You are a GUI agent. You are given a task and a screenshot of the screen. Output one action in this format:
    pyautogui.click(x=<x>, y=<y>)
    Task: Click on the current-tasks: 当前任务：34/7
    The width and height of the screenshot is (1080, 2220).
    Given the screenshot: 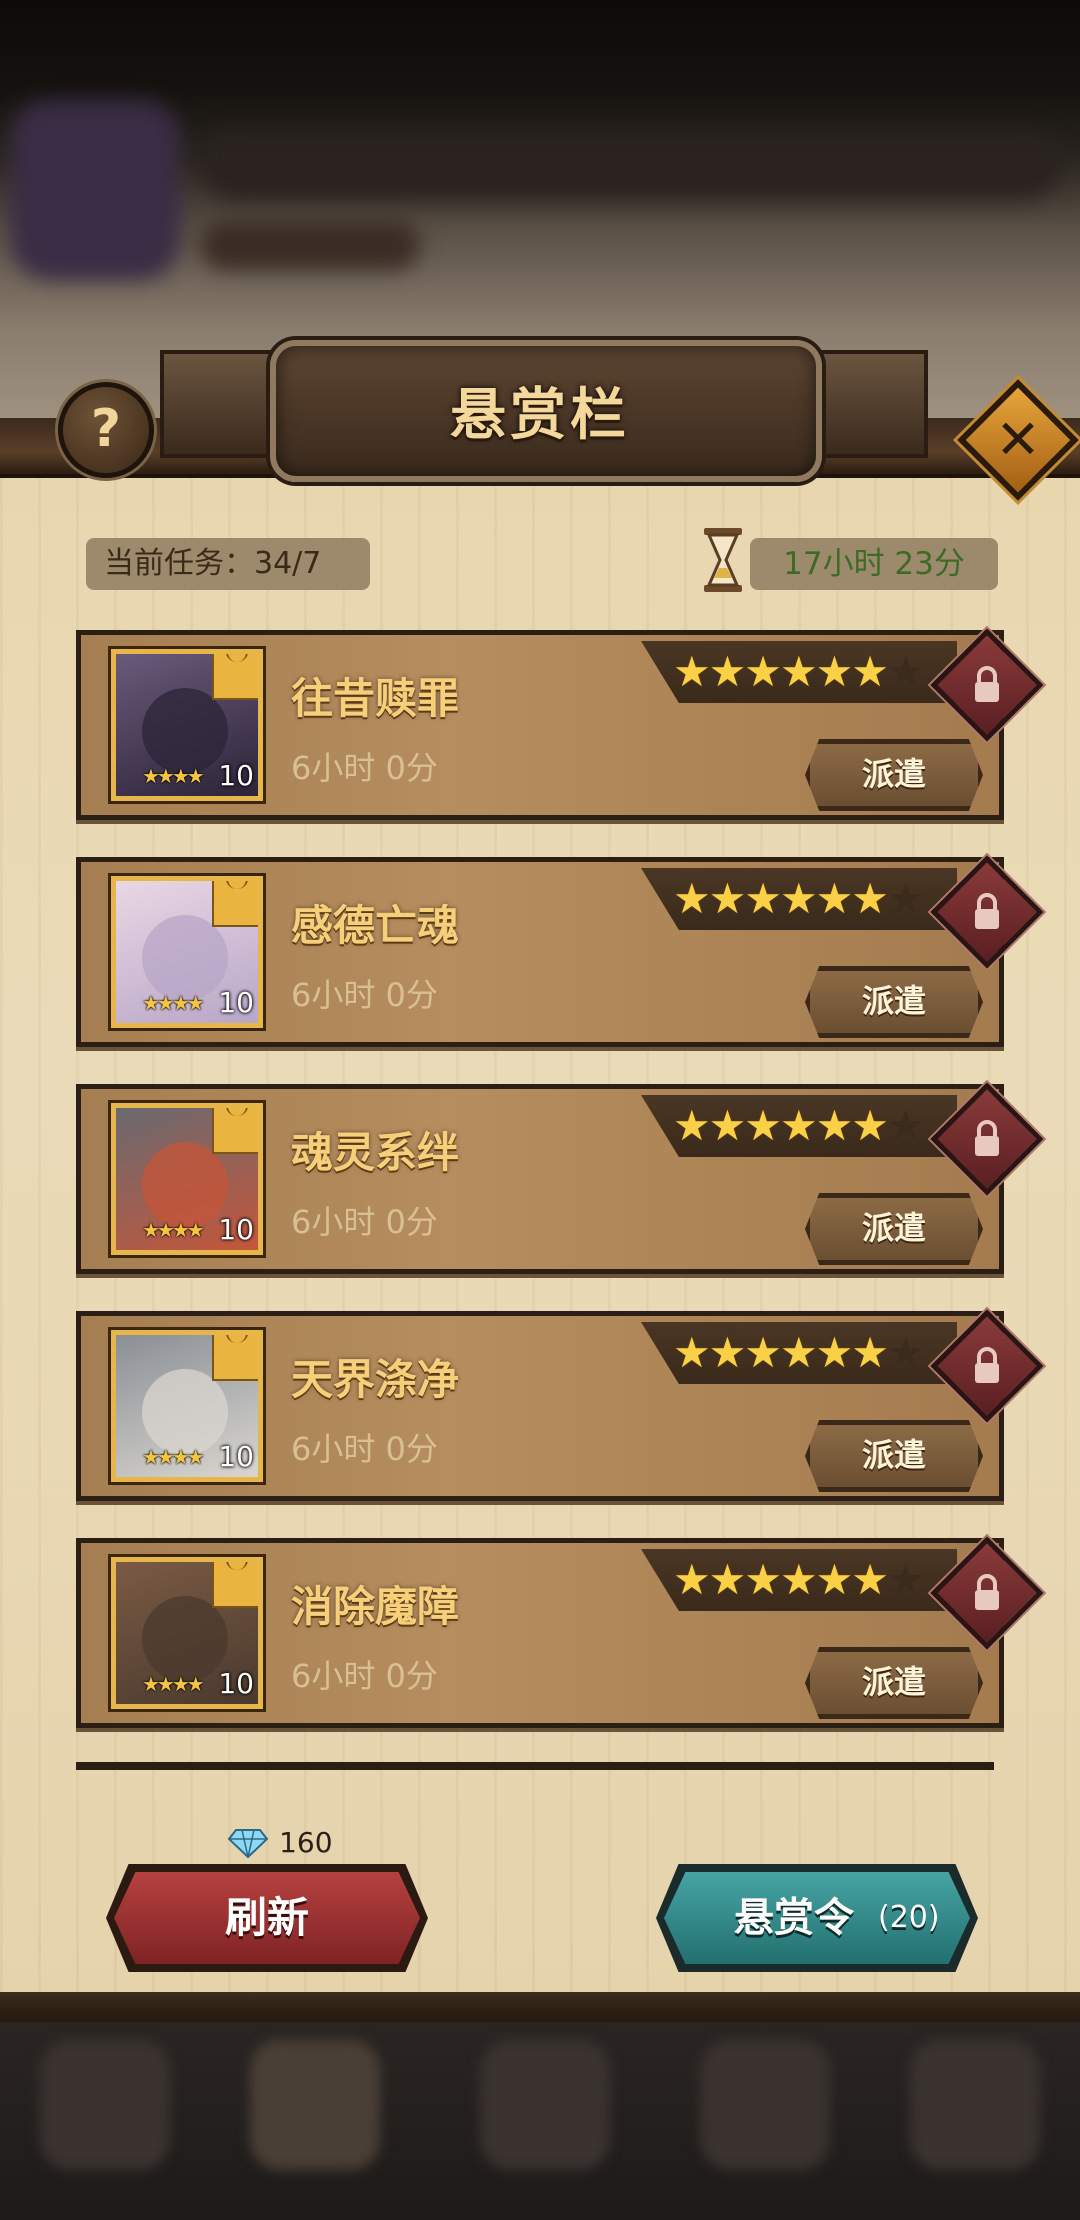 What is the action you would take?
    pyautogui.click(x=228, y=564)
    